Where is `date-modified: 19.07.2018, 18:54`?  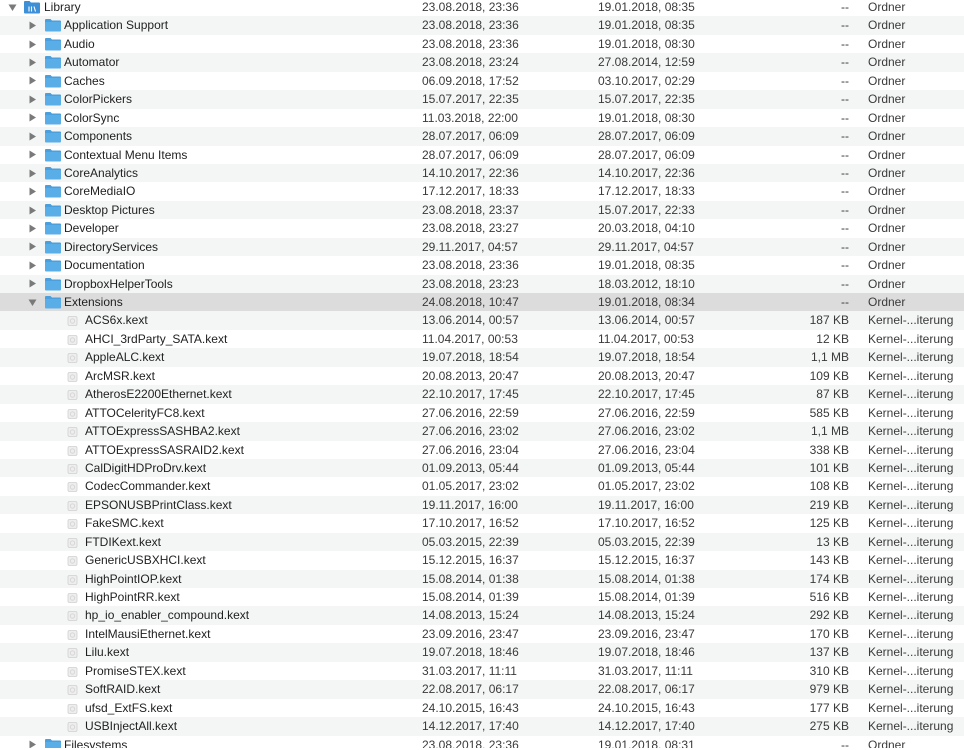 date-modified: 19.07.2018, 18:54 is located at coordinates (470, 357).